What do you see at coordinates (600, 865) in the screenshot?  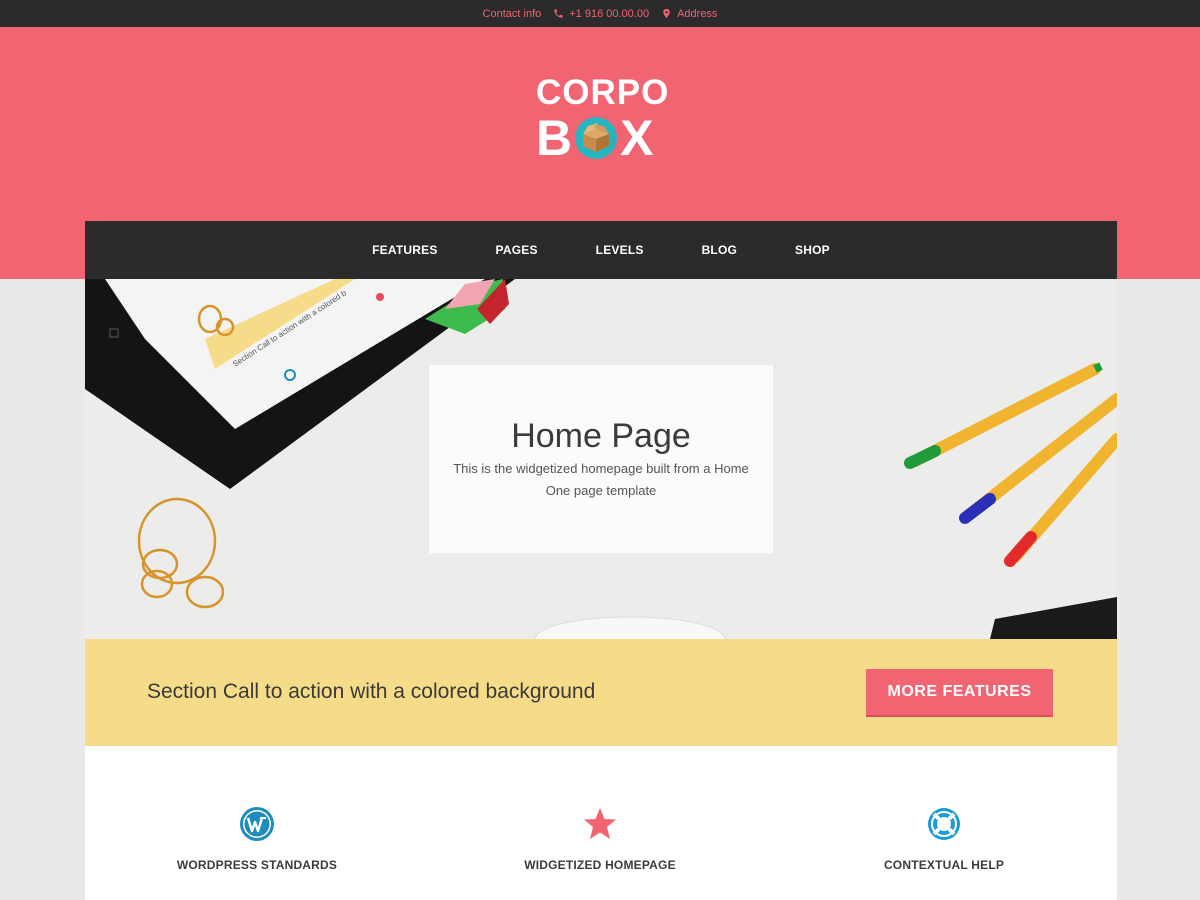 I see `feature-title: WIDGETIZED HOMEPAGE` at bounding box center [600, 865].